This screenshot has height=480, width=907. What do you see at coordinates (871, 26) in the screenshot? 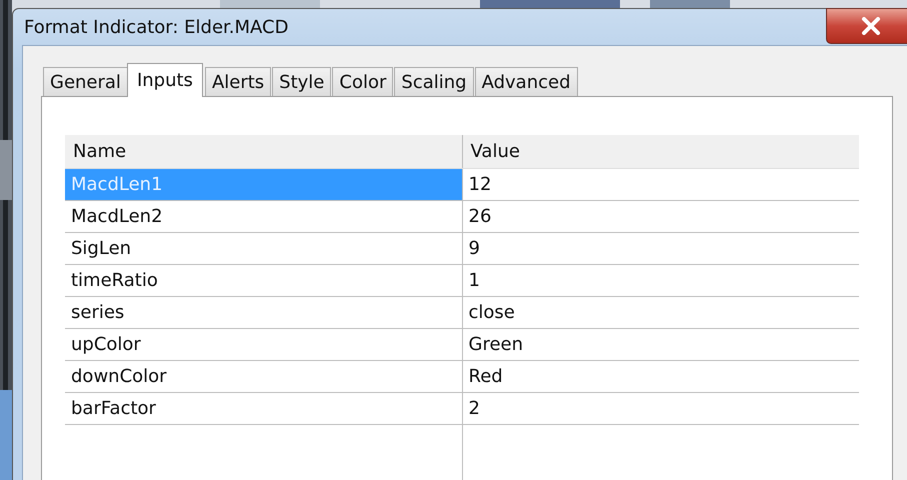
I see `close-icon` at bounding box center [871, 26].